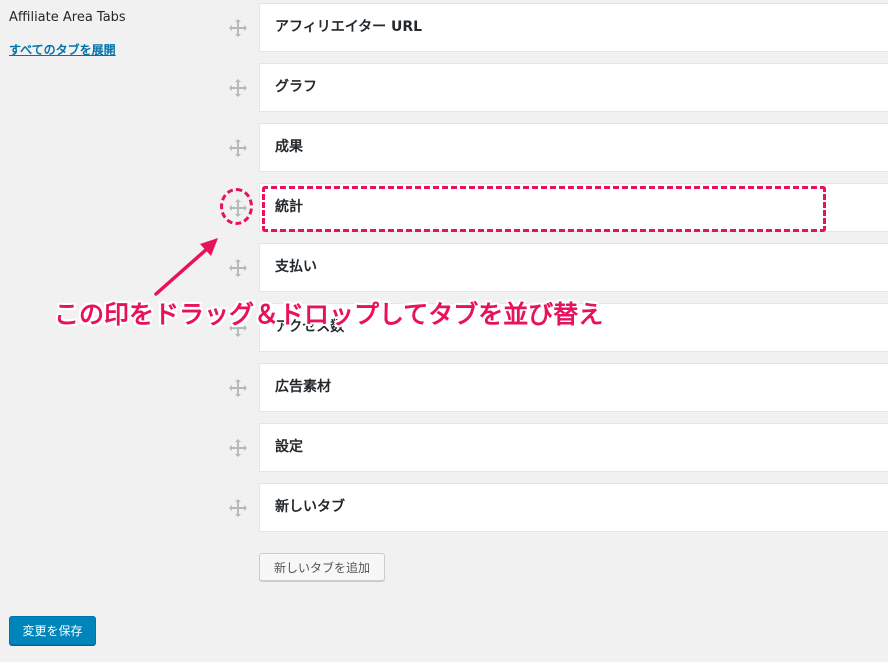 Image resolution: width=888 pixels, height=662 pixels. Describe the element at coordinates (303, 387) in the screenshot. I see `tab-label: 広告素材` at that location.